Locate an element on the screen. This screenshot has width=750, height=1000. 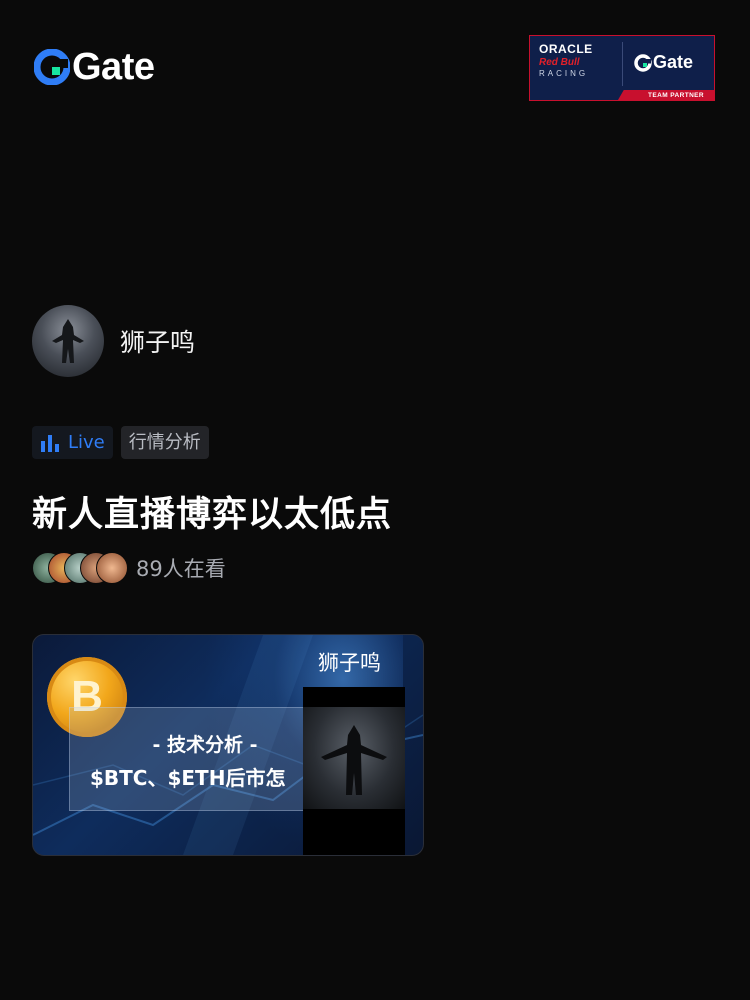
gate-logo: Gate is located at coordinates (94, 67).